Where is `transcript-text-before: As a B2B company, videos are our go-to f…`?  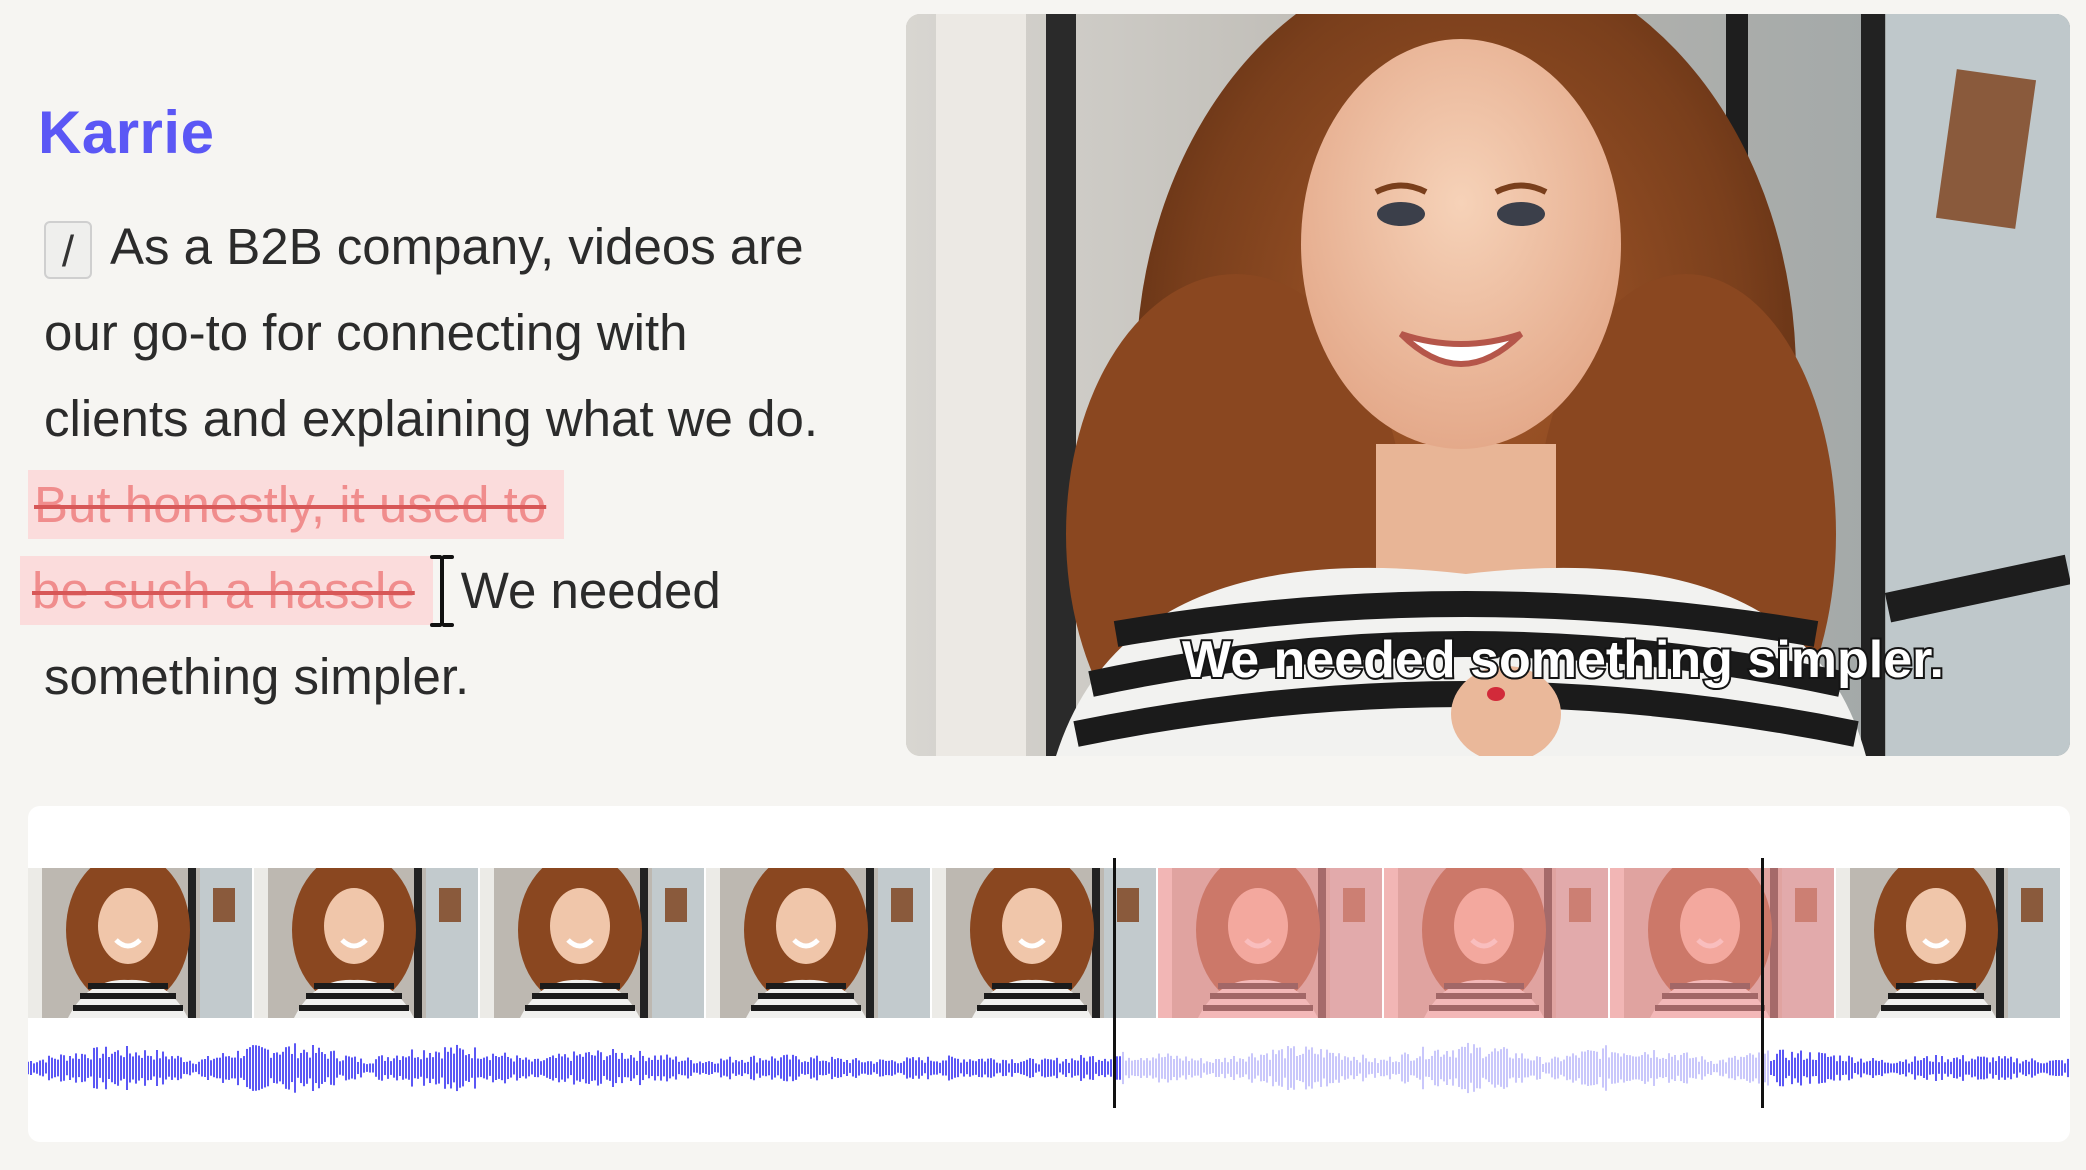 transcript-text-before: As a B2B company, videos are our go-to f… is located at coordinates (431, 332).